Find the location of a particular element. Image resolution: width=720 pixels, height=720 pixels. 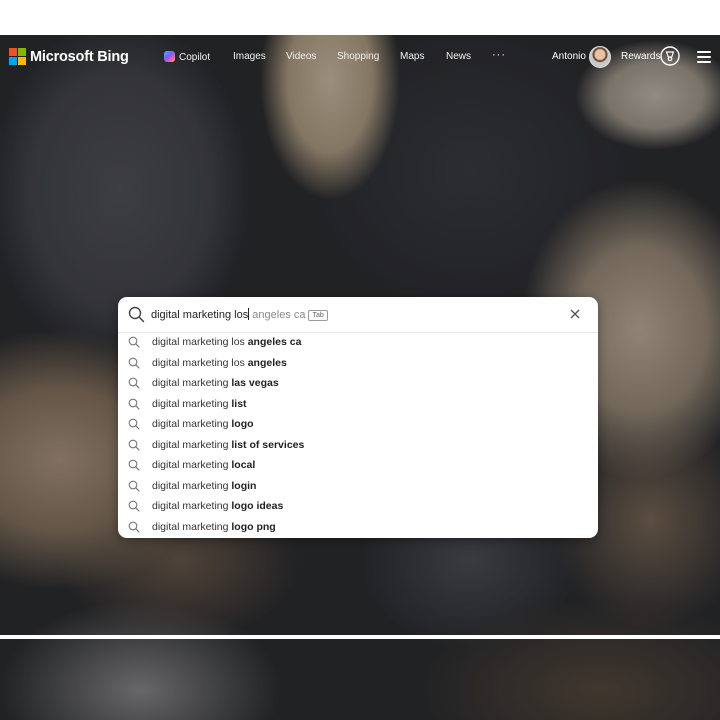

suggestion-text: digital marketing los angeles ca is located at coordinates (226, 342).